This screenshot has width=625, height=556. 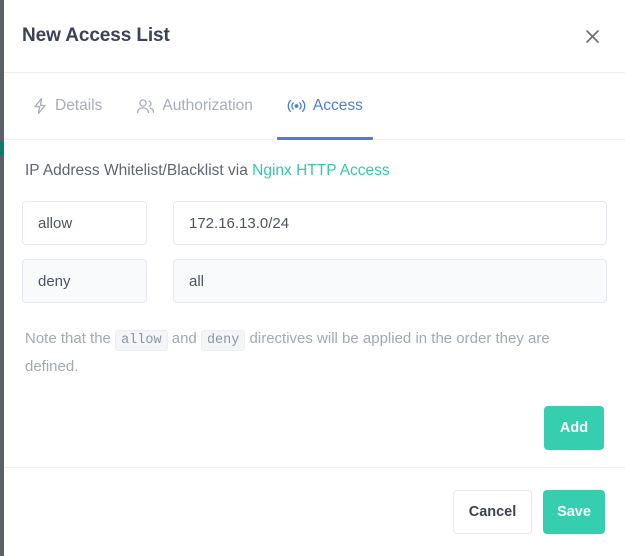 I want to click on note-text-2: and, so click(x=184, y=338).